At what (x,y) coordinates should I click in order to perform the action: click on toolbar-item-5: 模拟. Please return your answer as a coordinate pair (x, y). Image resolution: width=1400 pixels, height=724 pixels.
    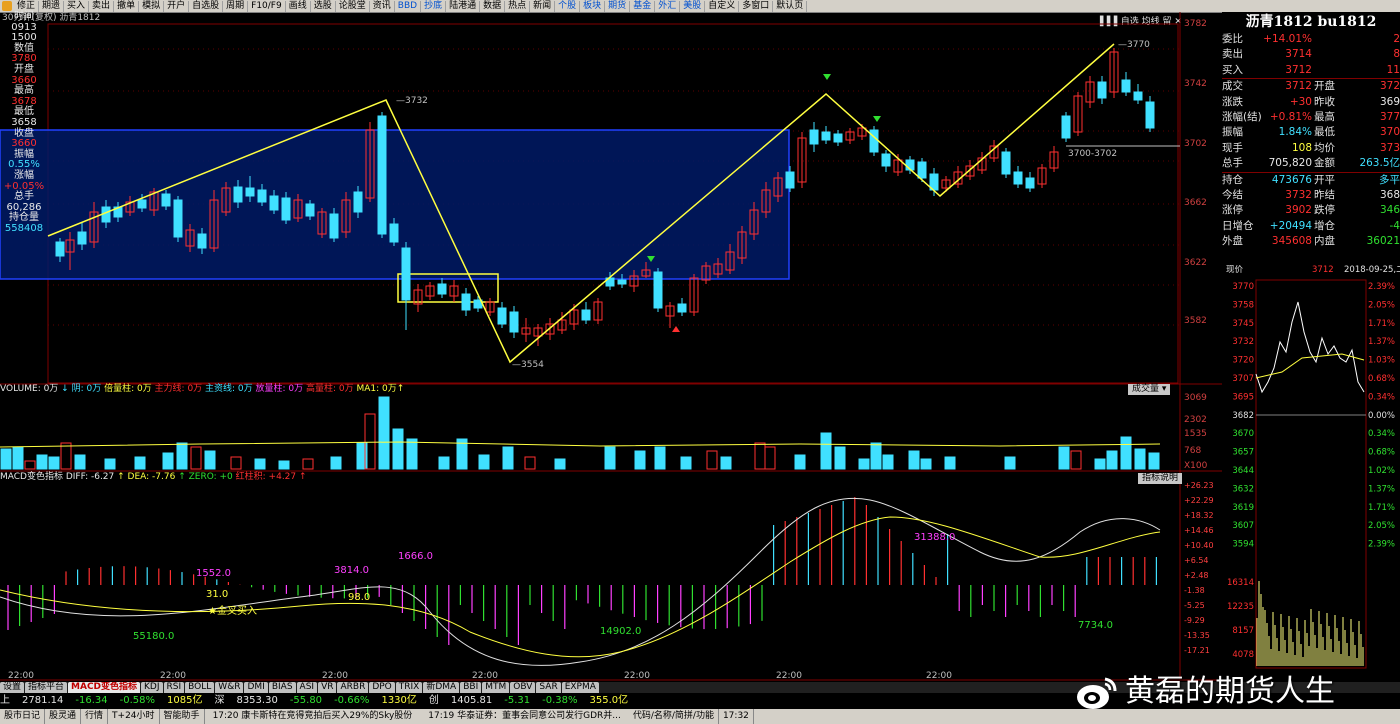
    Looking at the image, I should click on (152, 6).